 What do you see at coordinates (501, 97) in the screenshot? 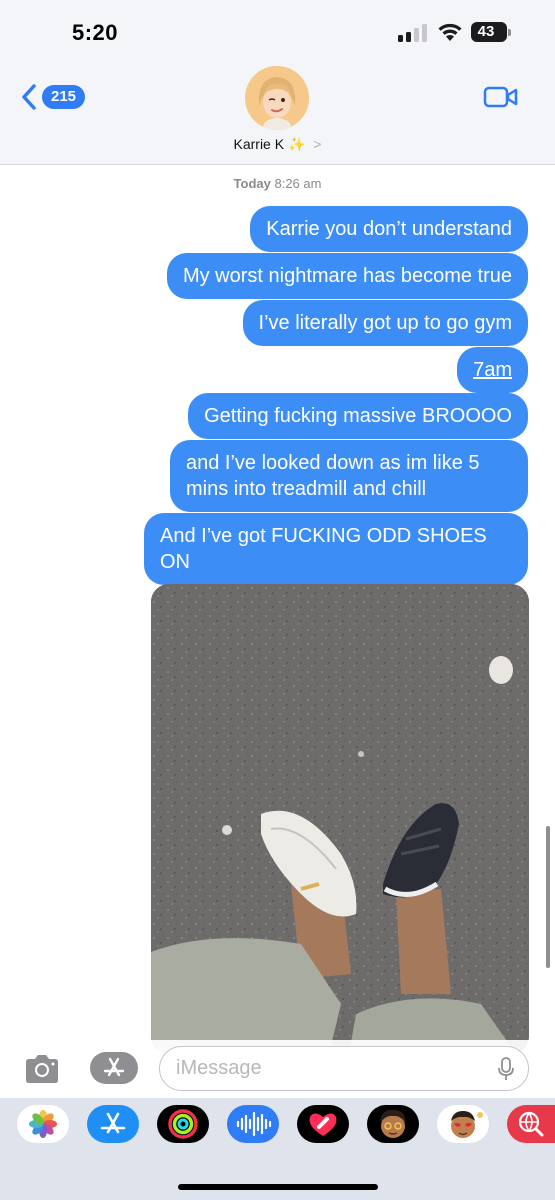
I see `facetime-video-icon` at bounding box center [501, 97].